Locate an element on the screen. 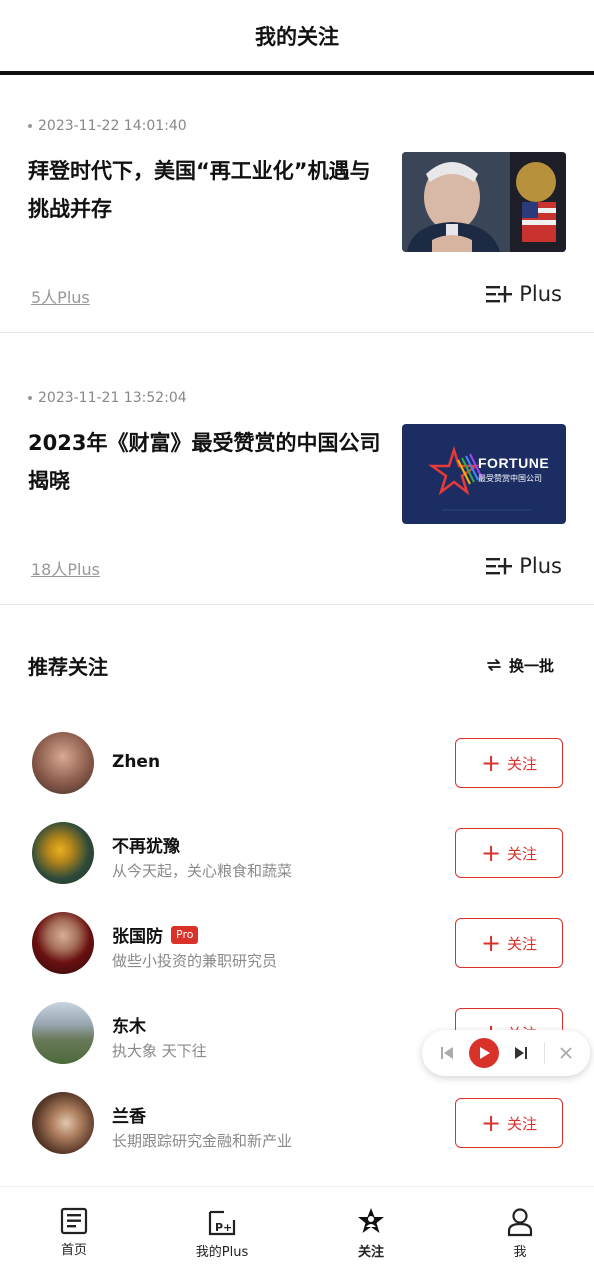  article-thumbnail: FORTUNE 最受赞赏中国公司 is located at coordinates (484, 474).